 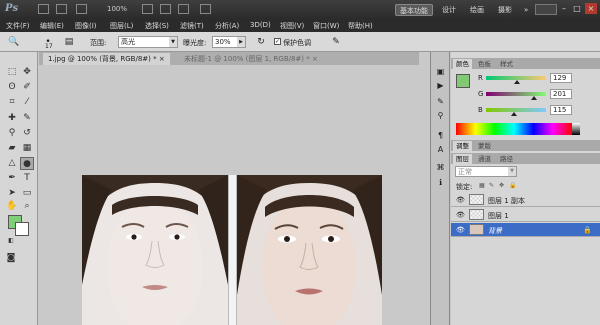 I want to click on g-slider, so click(x=516, y=96).